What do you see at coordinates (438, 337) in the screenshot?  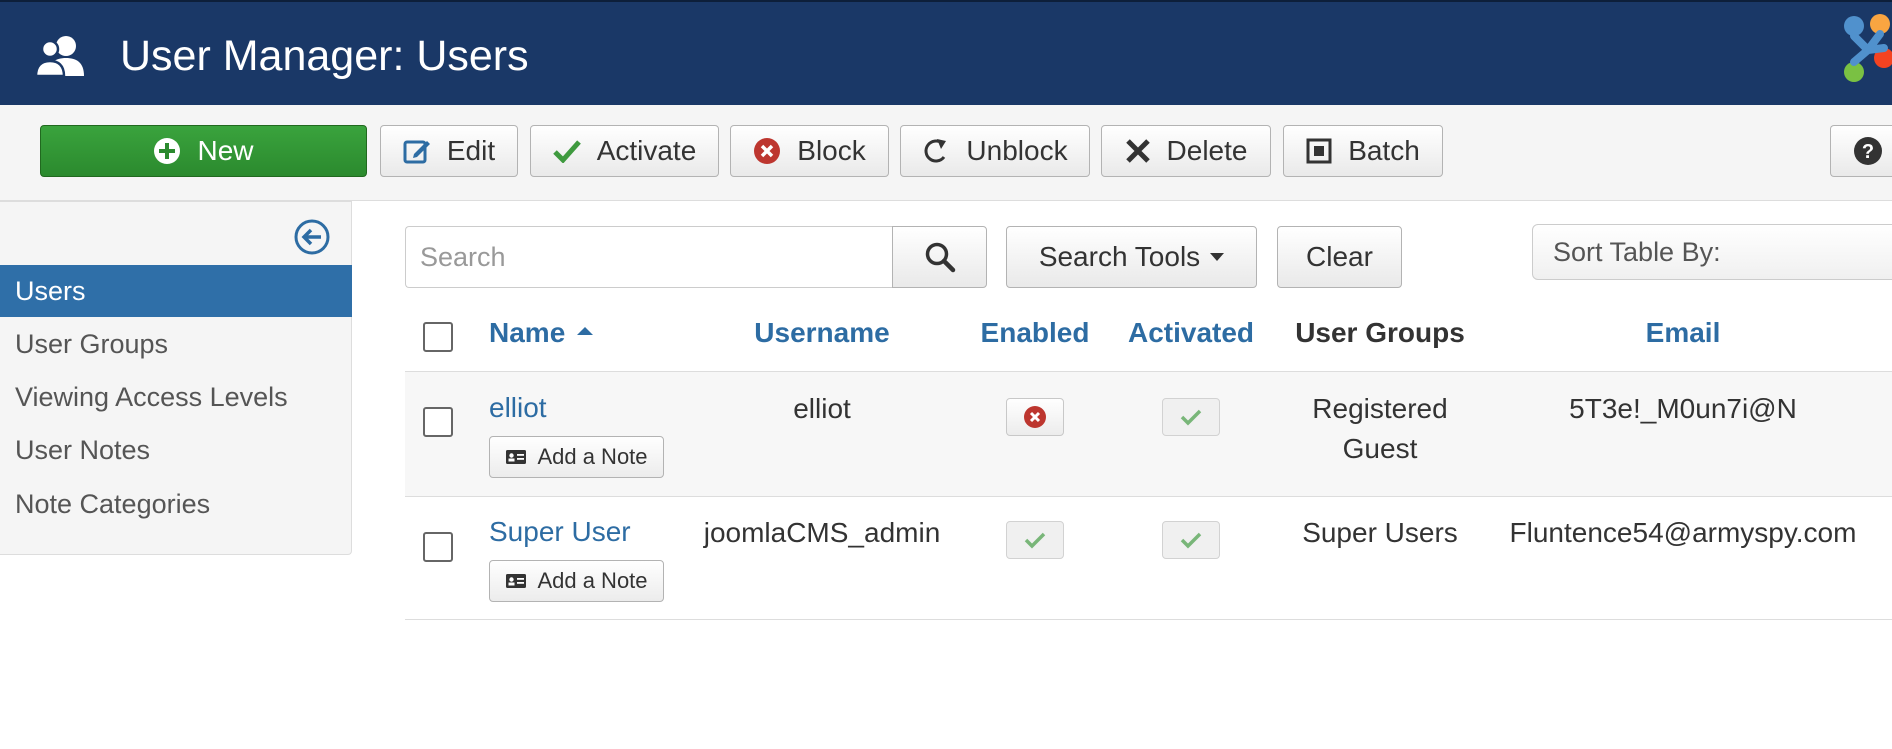 I see `select-all-checkbox` at bounding box center [438, 337].